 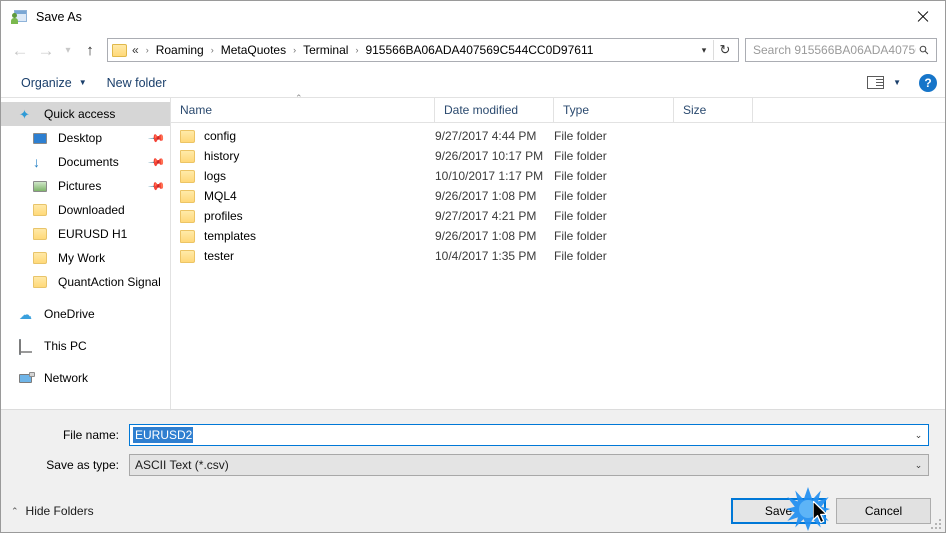 What do you see at coordinates (85, 282) in the screenshot?
I see `sidebar-item-quantaction-signal: QuantAction Signal` at bounding box center [85, 282].